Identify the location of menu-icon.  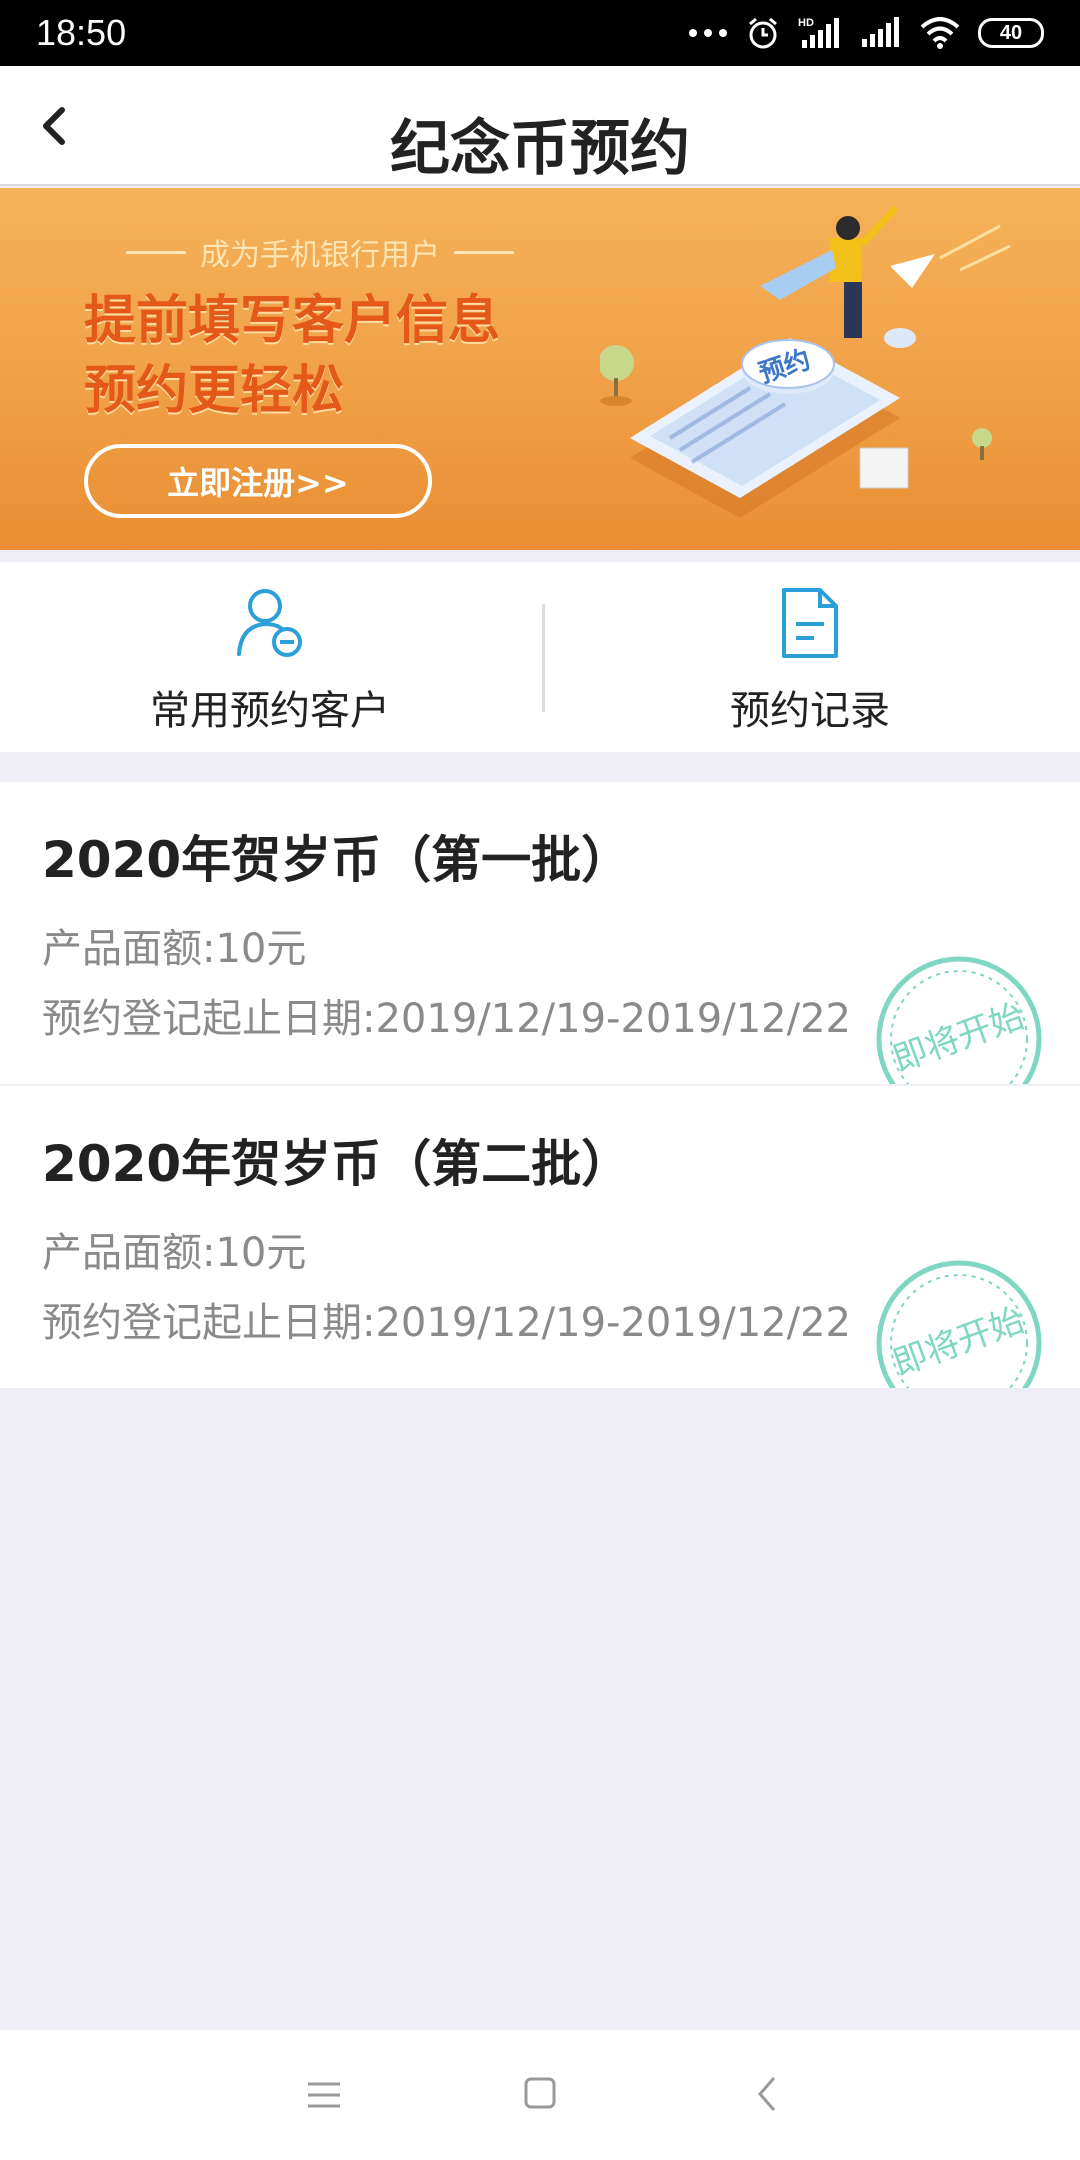
(324, 2095).